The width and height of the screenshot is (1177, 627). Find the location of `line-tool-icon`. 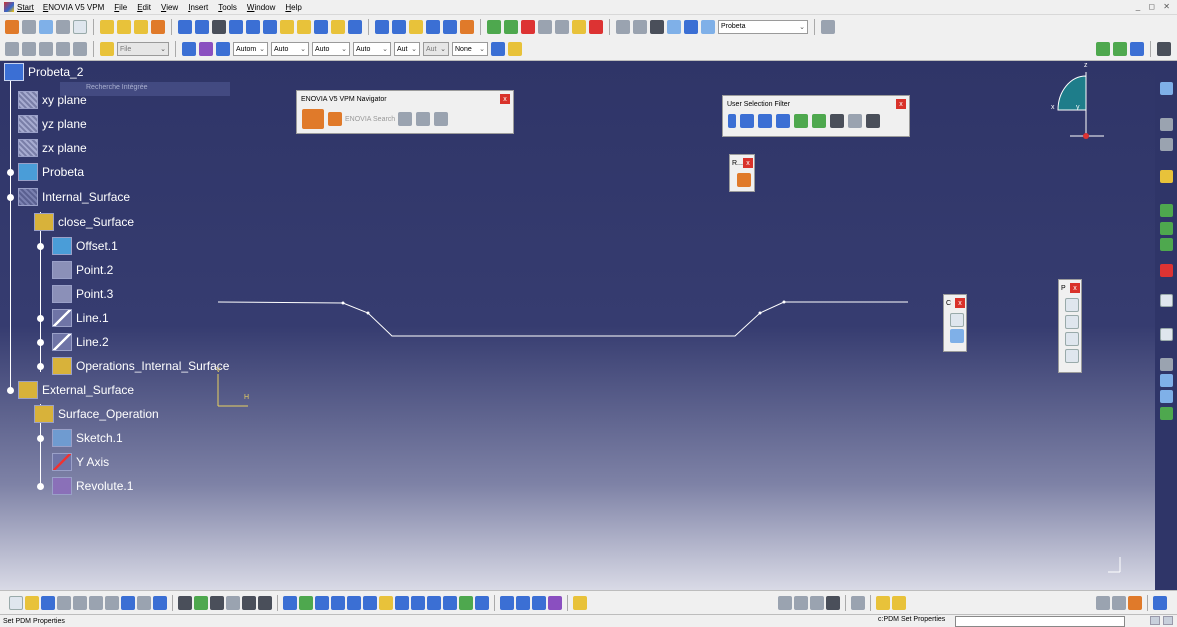

line-tool-icon is located at coordinates (1166, 144).